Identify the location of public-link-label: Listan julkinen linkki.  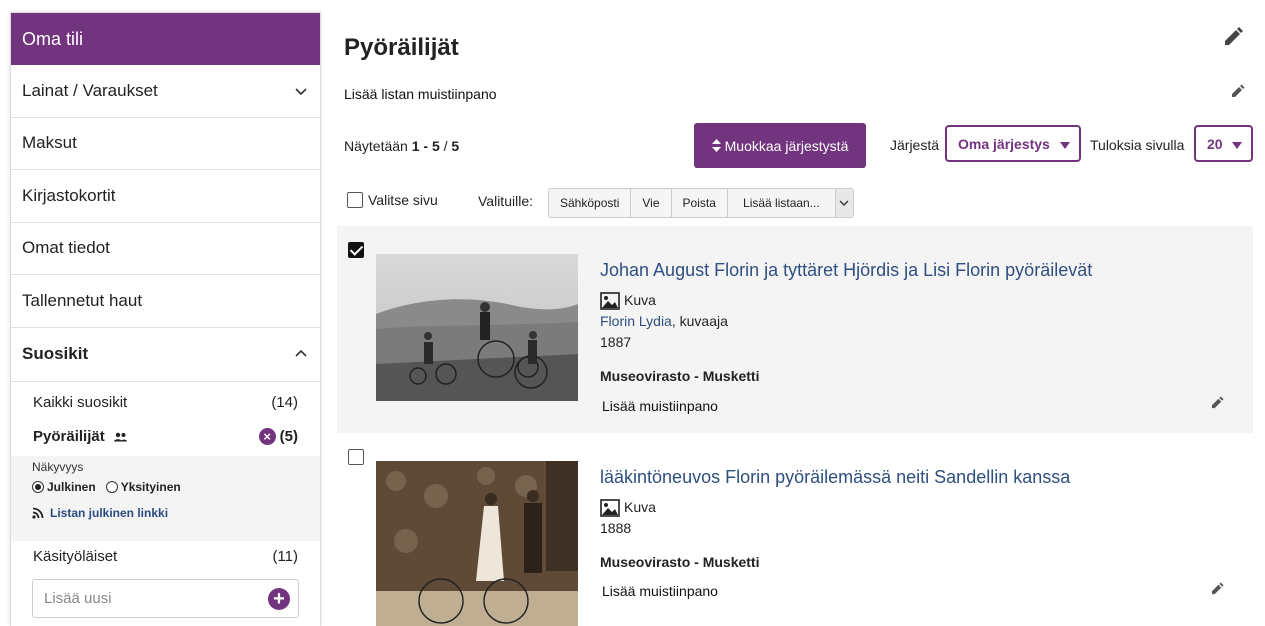
(109, 512).